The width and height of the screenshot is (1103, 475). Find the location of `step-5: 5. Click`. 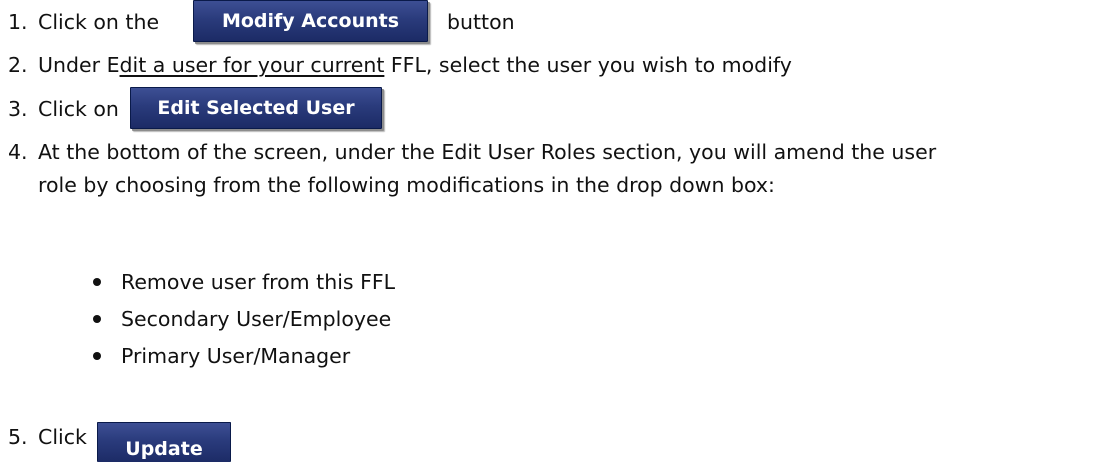

step-5: 5. Click is located at coordinates (47, 437).